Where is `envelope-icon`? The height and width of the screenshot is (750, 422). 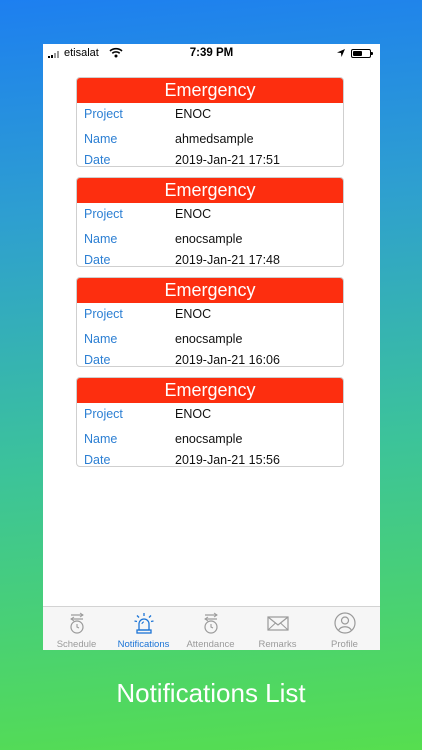
envelope-icon is located at coordinates (278, 623).